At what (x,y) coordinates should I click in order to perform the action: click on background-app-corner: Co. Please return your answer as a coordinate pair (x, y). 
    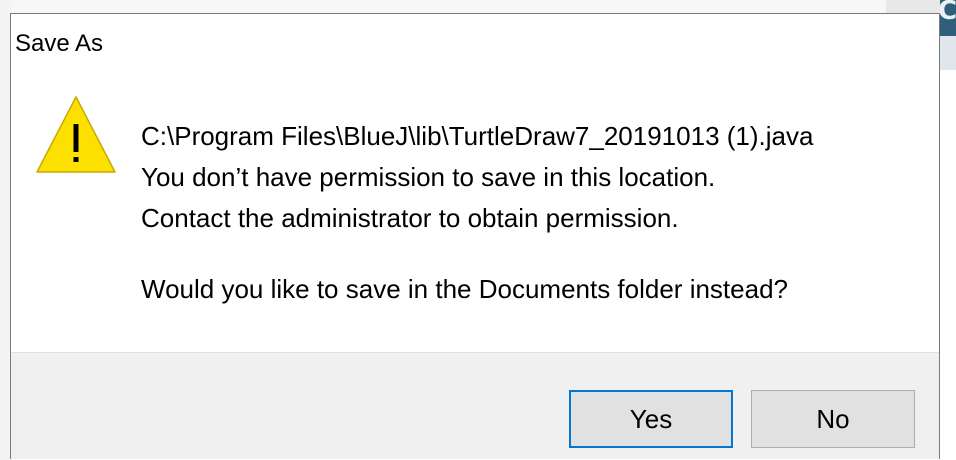
    Looking at the image, I should click on (948, 35).